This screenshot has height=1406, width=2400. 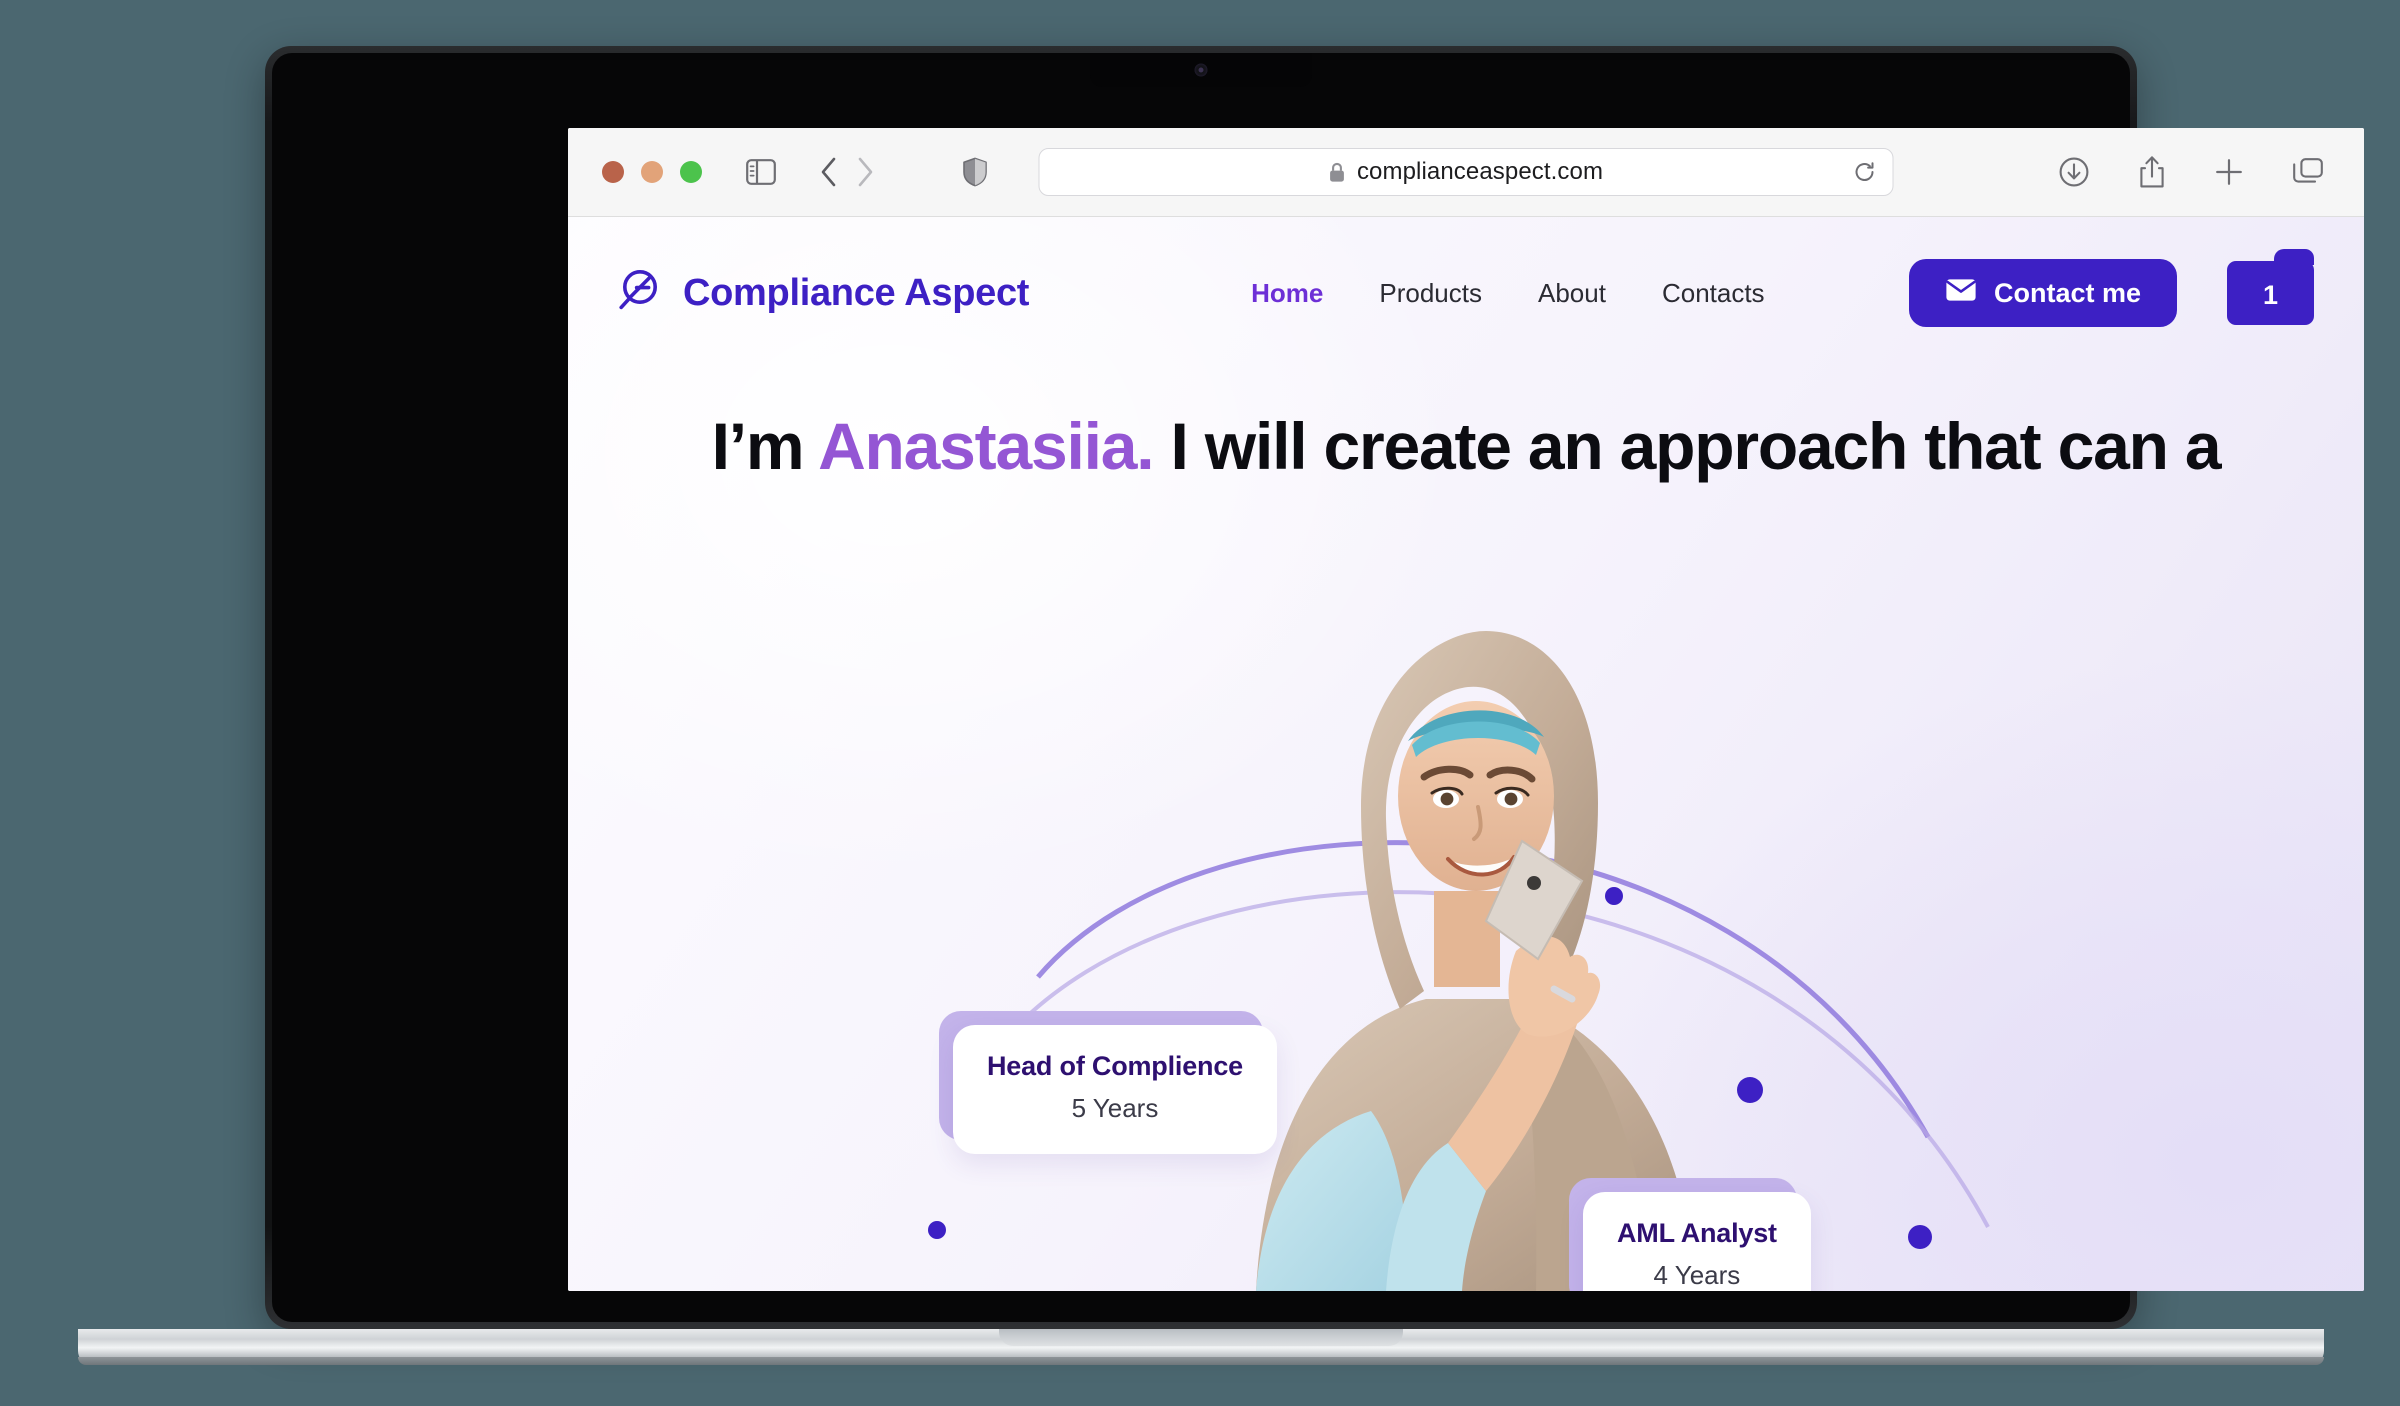 What do you see at coordinates (691, 172) in the screenshot?
I see `zoom-window-button` at bounding box center [691, 172].